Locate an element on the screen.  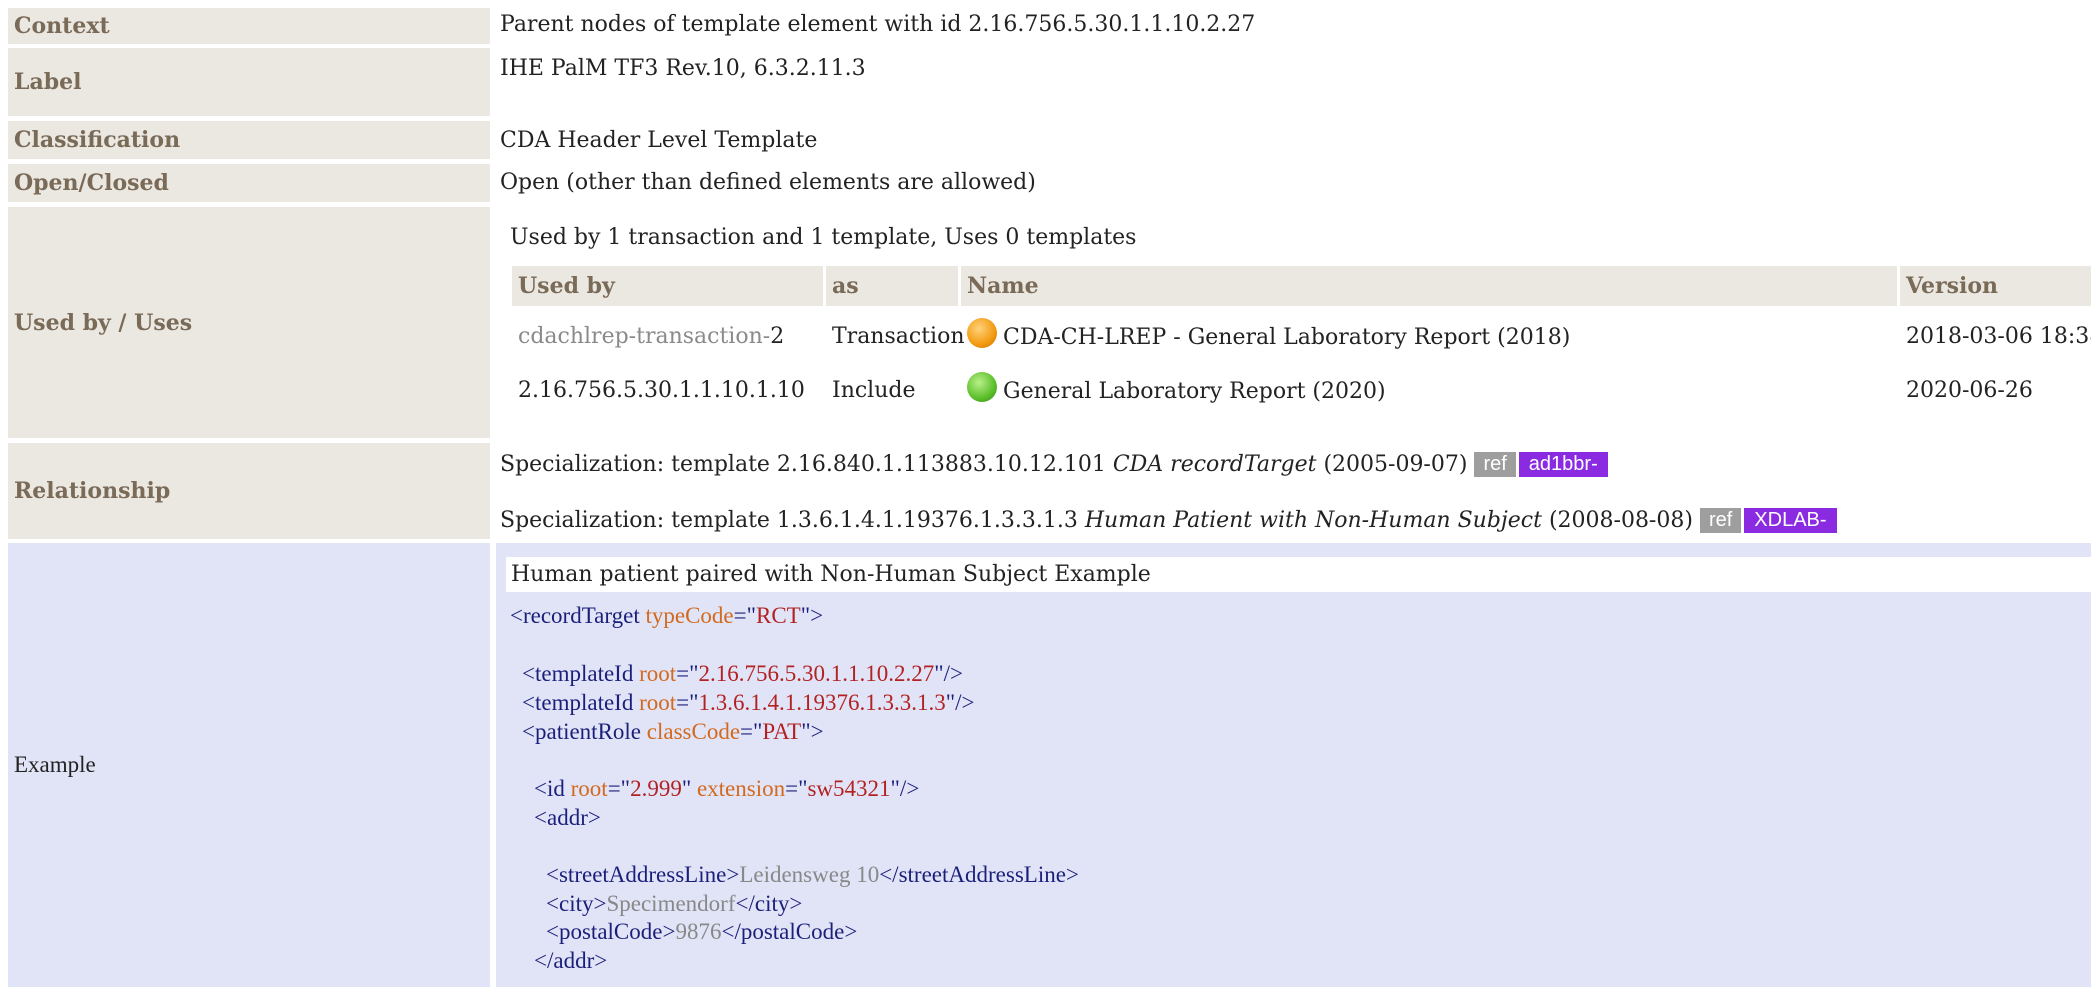
prefix-badge: XDLAB- is located at coordinates (1790, 520).